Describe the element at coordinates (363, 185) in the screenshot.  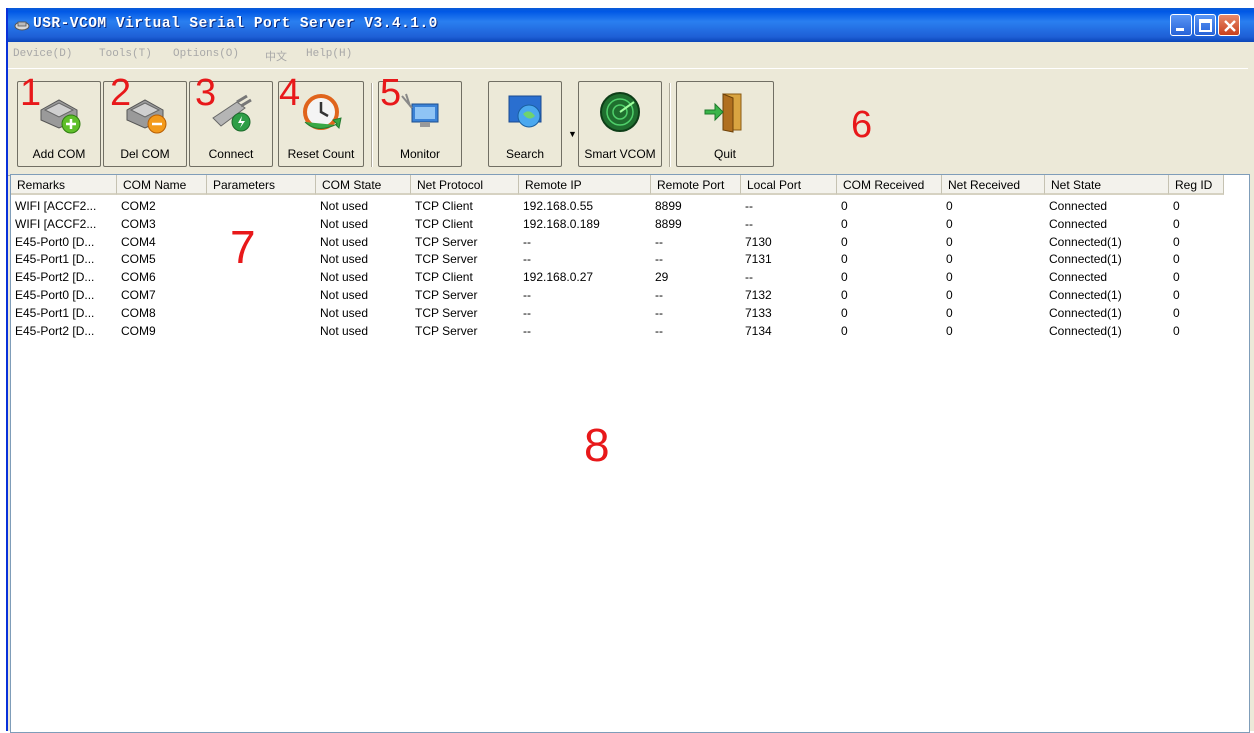
I see `column-header: COM State` at that location.